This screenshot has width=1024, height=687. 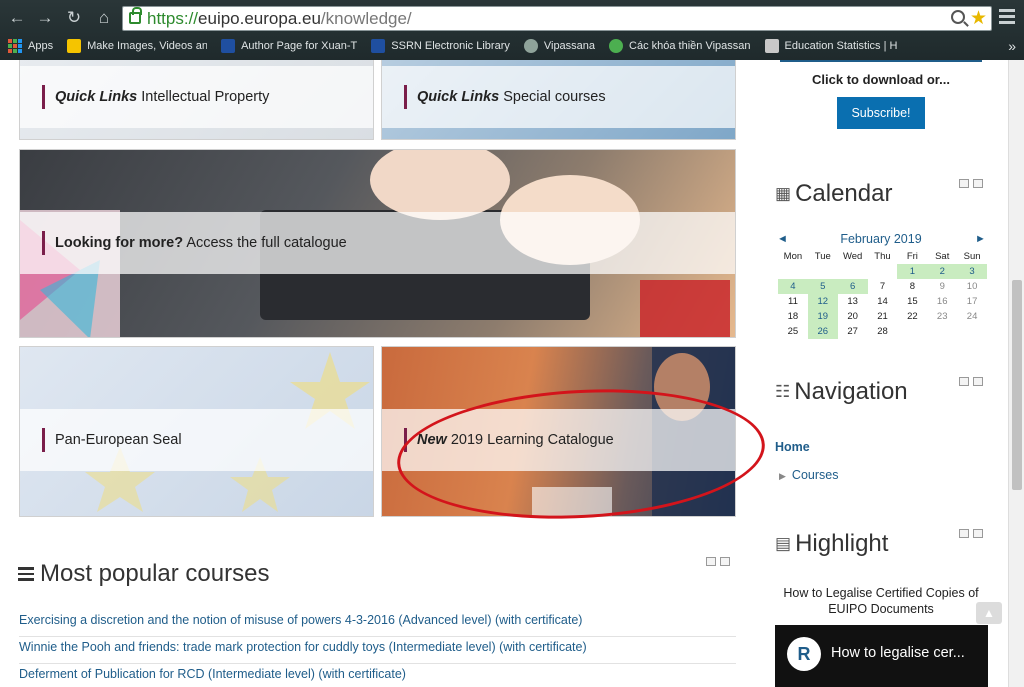 What do you see at coordinates (942, 256) in the screenshot?
I see `weekday-label: Sat` at bounding box center [942, 256].